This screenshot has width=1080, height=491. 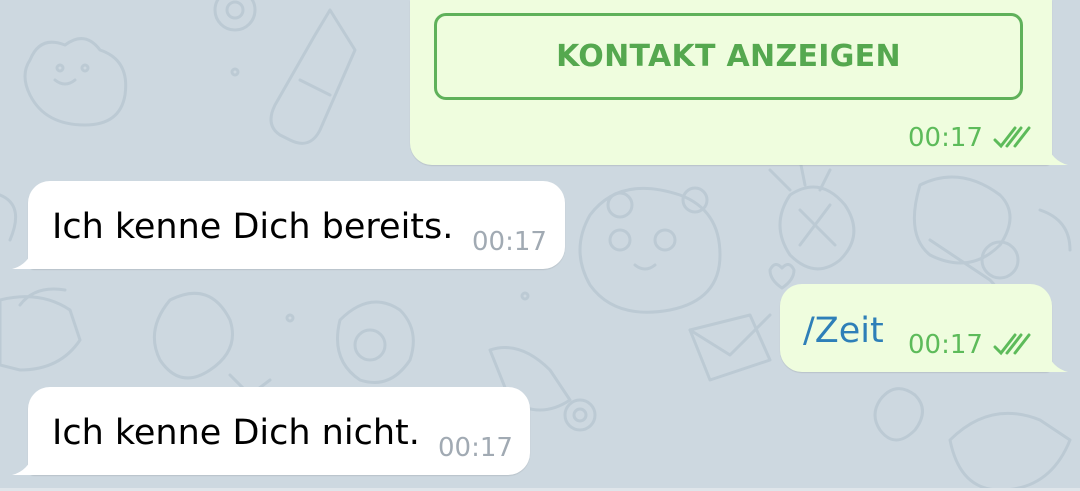 What do you see at coordinates (843, 331) in the screenshot?
I see `bot-command-link: /Zeit` at bounding box center [843, 331].